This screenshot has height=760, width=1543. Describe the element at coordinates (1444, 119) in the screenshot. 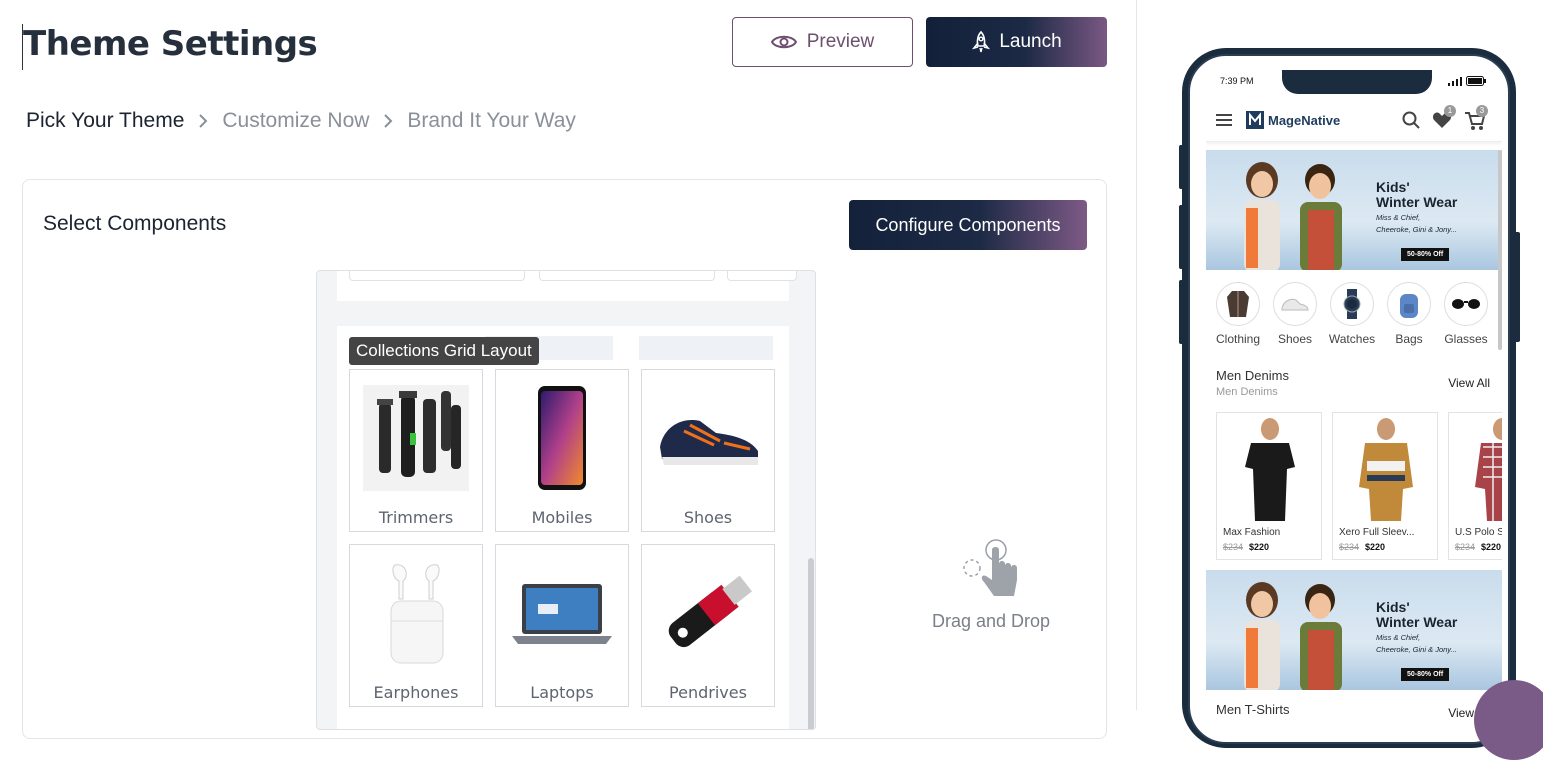

I see `wishlist-button: 1` at that location.